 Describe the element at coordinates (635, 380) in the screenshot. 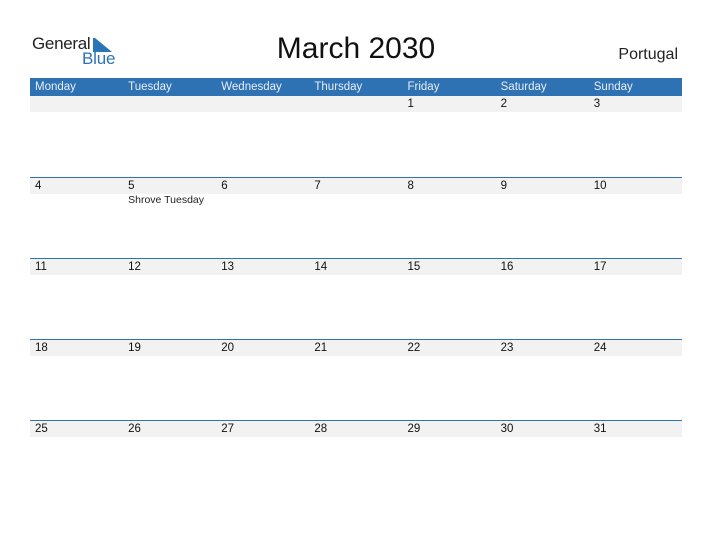

I see `day-cell: 24` at that location.